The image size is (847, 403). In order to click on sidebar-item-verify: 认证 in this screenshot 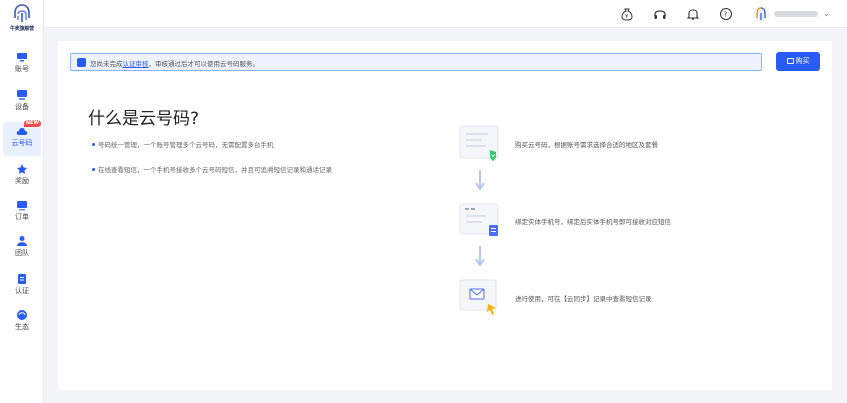, I will do `click(22, 287)`.